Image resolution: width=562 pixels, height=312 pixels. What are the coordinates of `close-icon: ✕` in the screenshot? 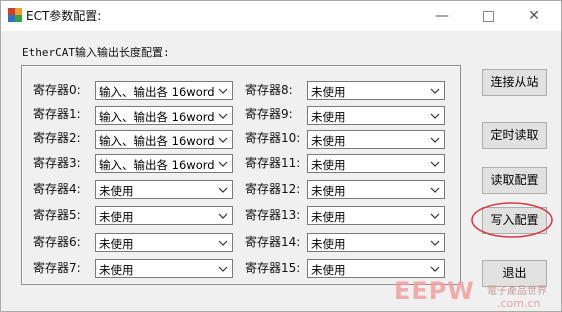 It's located at (534, 16).